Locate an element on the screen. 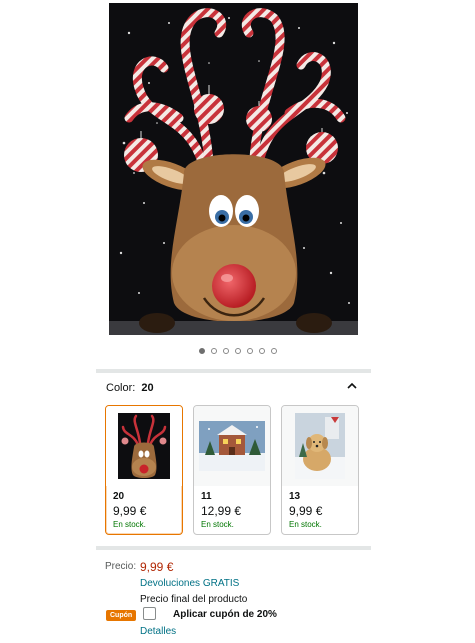 The width and height of the screenshot is (475, 643). color-swatch: 13 9,99 € En stock. is located at coordinates (320, 470).